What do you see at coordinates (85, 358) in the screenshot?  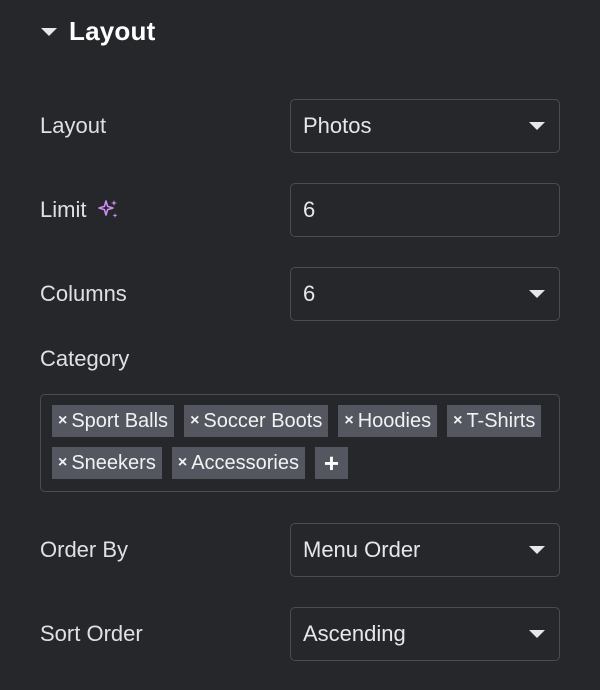 I see `category-label: Category` at bounding box center [85, 358].